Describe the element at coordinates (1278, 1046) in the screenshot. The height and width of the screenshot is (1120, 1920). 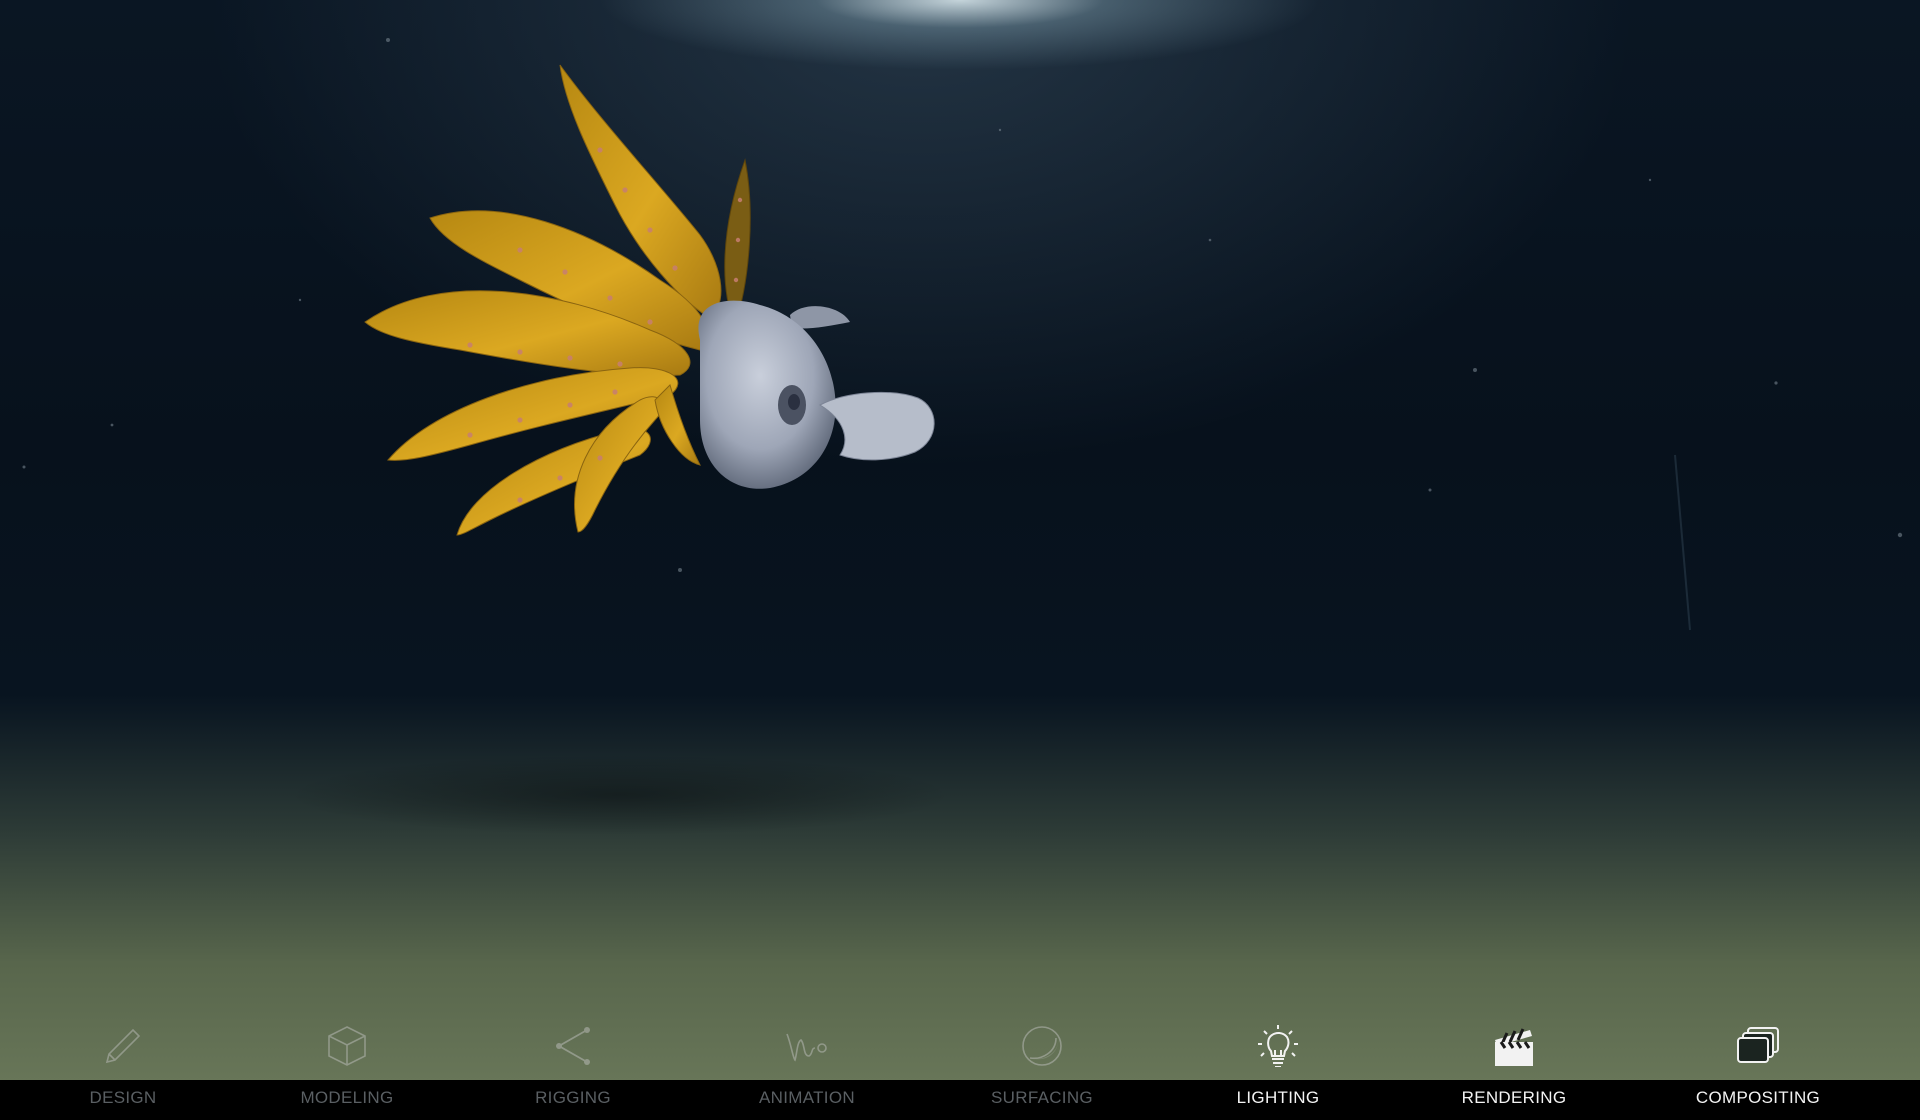
I see `light-bulb-icon` at that location.